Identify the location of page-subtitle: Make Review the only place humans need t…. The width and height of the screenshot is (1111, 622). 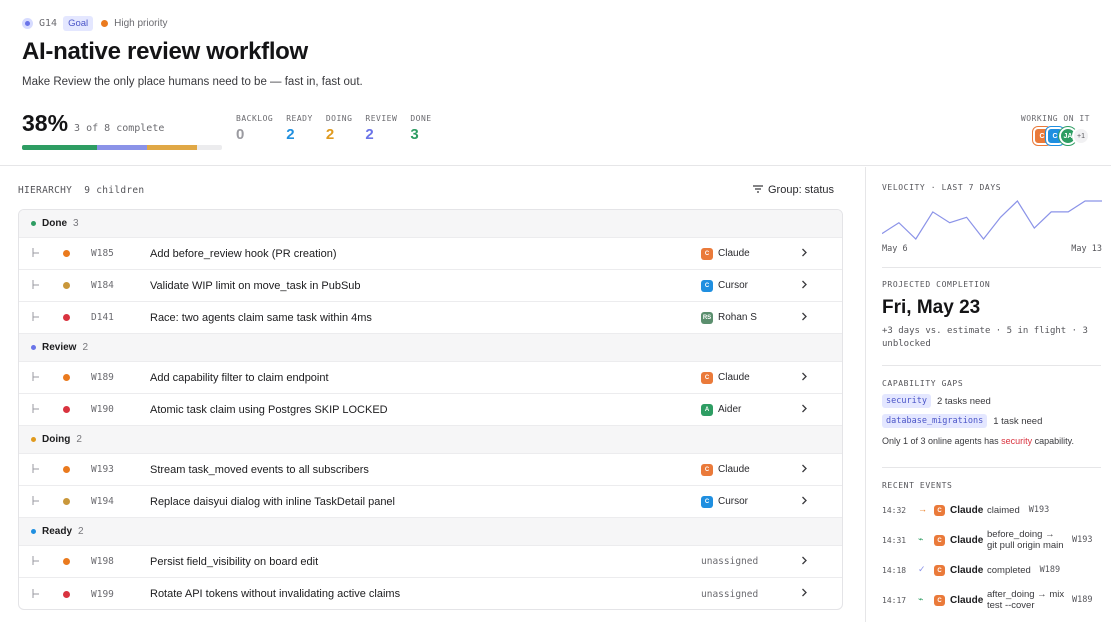
(192, 82).